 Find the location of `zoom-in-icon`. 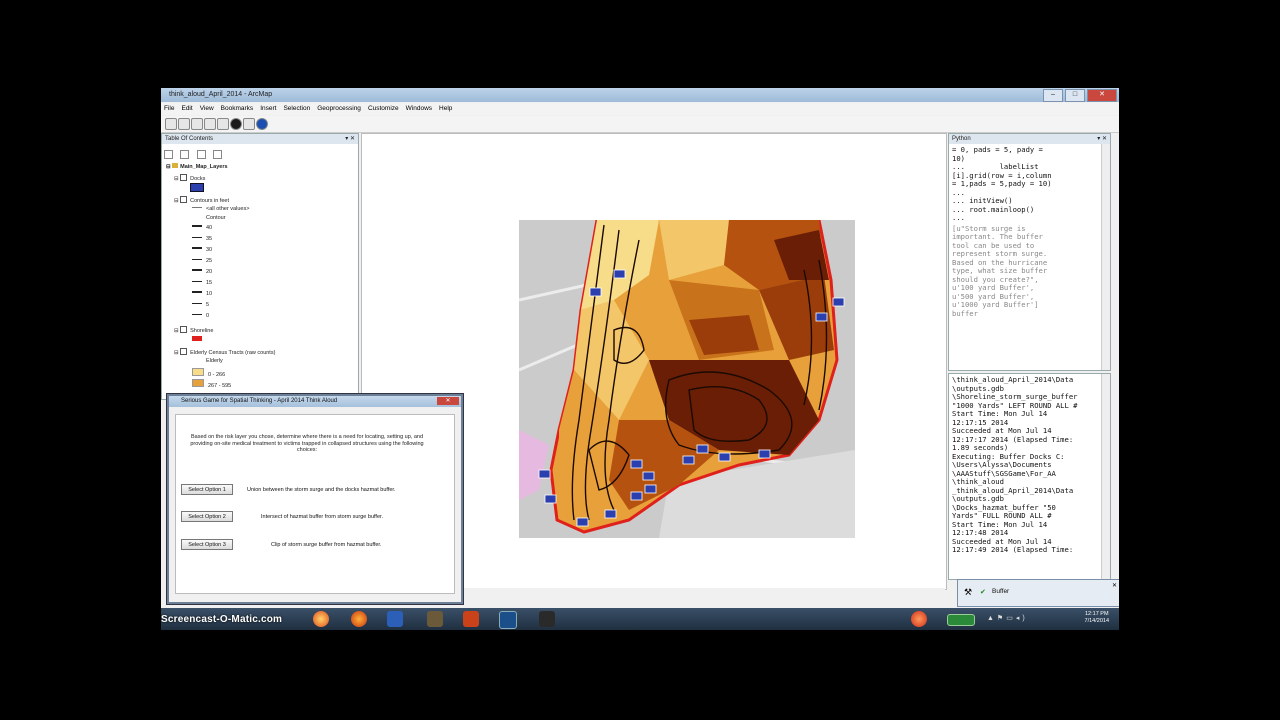

zoom-in-icon is located at coordinates (171, 124).